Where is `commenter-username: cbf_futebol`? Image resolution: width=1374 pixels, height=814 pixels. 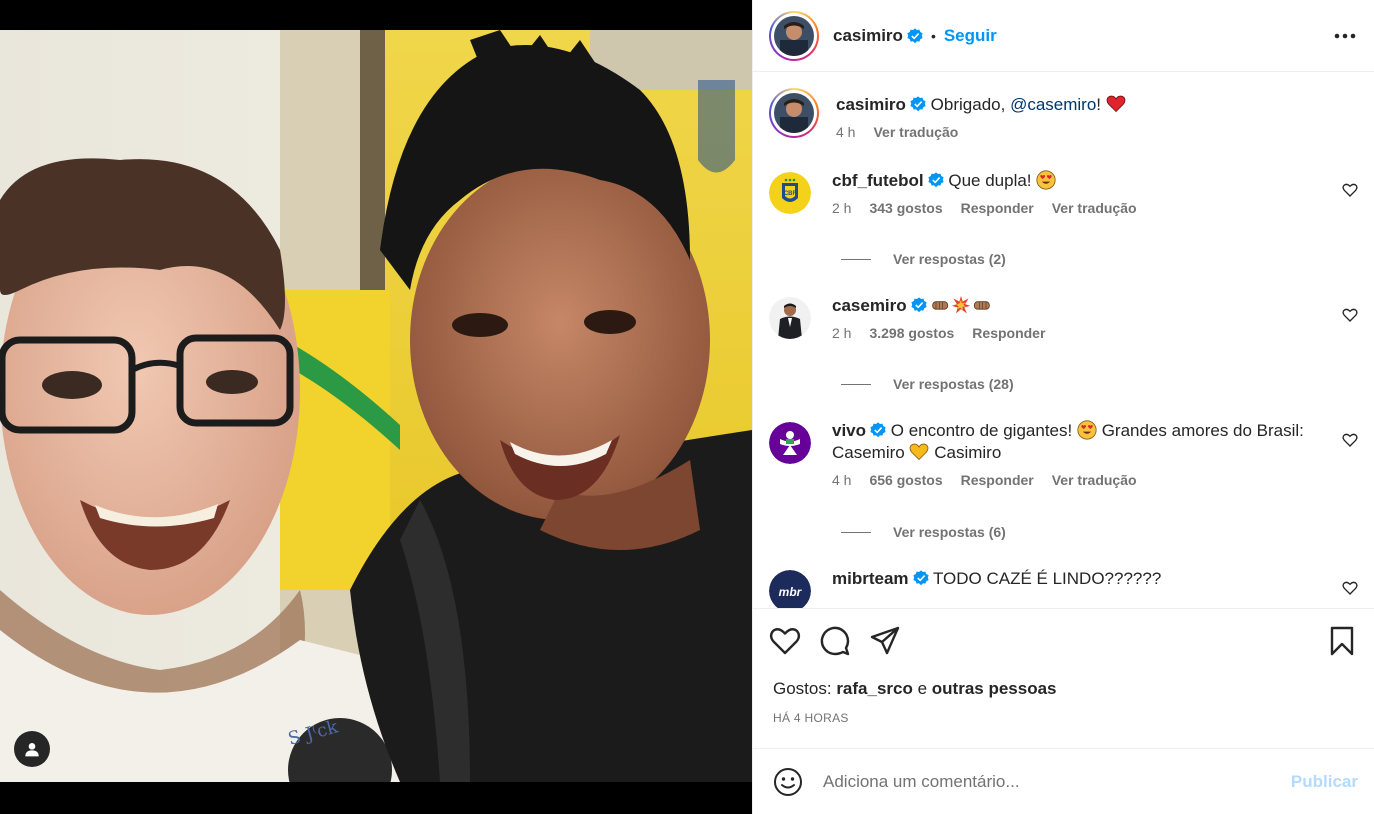
commenter-username: cbf_futebol is located at coordinates (878, 180).